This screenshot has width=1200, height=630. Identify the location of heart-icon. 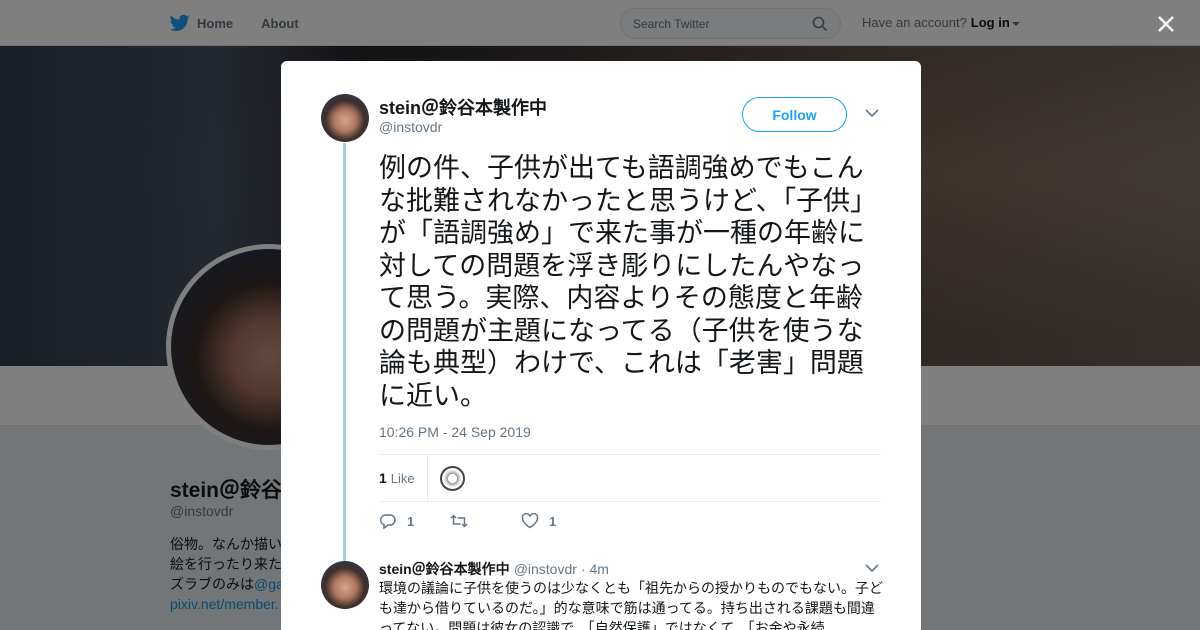
(530, 521).